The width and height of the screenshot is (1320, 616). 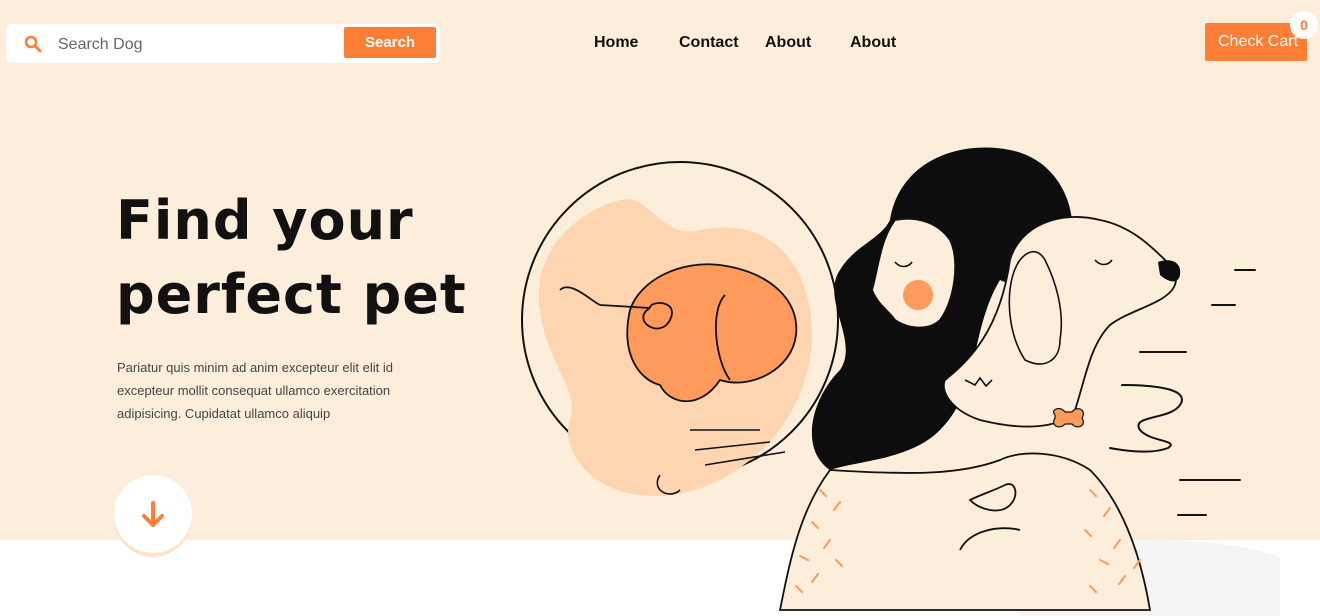 What do you see at coordinates (390, 42) in the screenshot?
I see `search-button: Search` at bounding box center [390, 42].